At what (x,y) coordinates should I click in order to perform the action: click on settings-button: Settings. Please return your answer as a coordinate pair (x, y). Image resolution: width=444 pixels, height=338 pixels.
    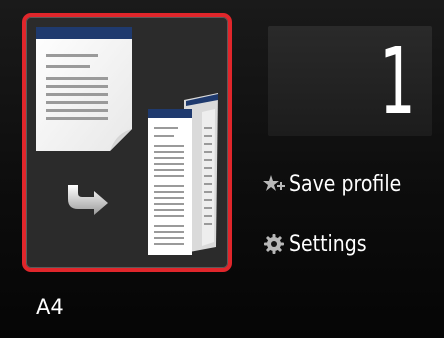
    Looking at the image, I should click on (350, 244).